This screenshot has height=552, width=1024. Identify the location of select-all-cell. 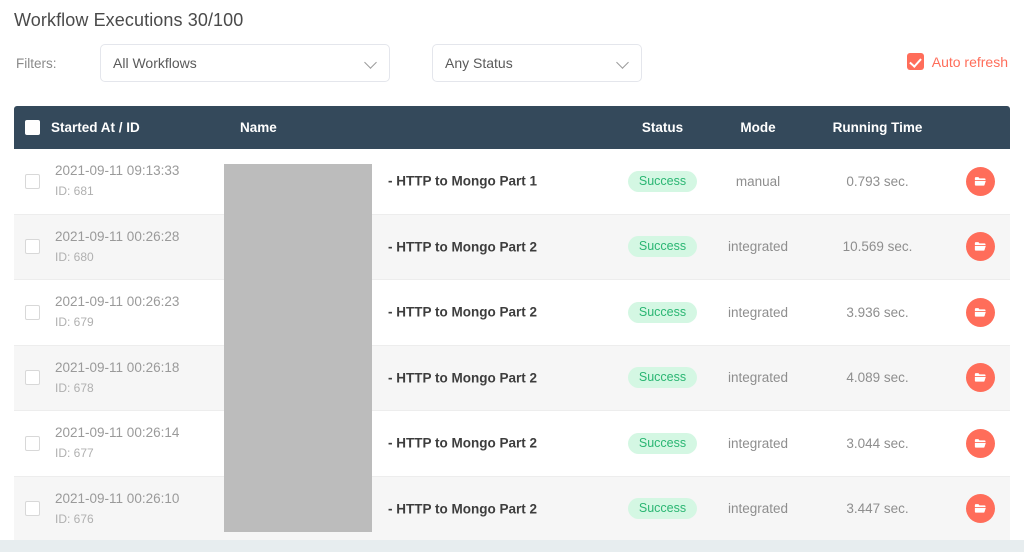
(32, 127).